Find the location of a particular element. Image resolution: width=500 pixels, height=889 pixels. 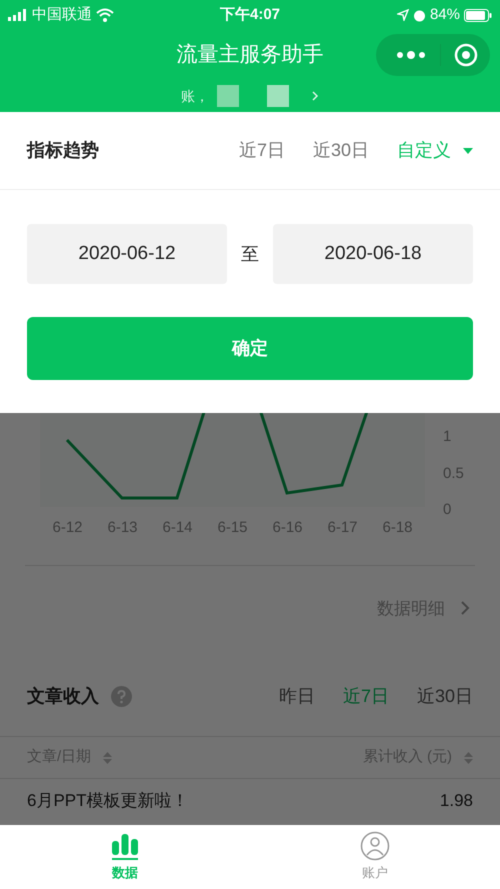

more-icon is located at coordinates (411, 55).